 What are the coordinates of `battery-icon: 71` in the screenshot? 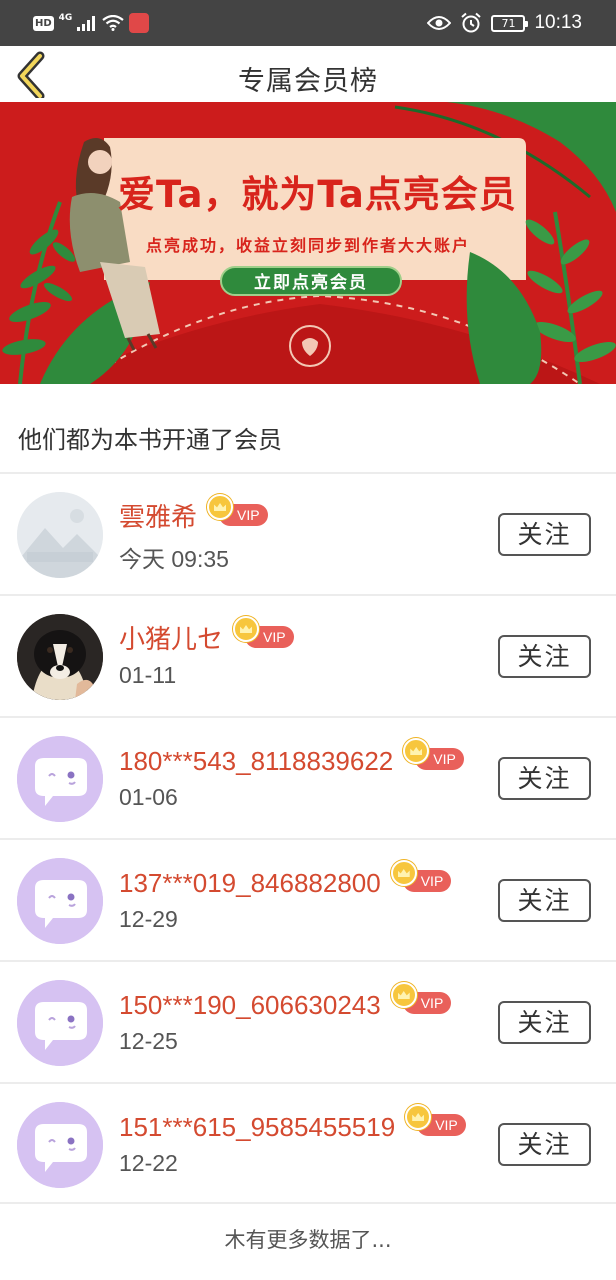 It's located at (510, 23).